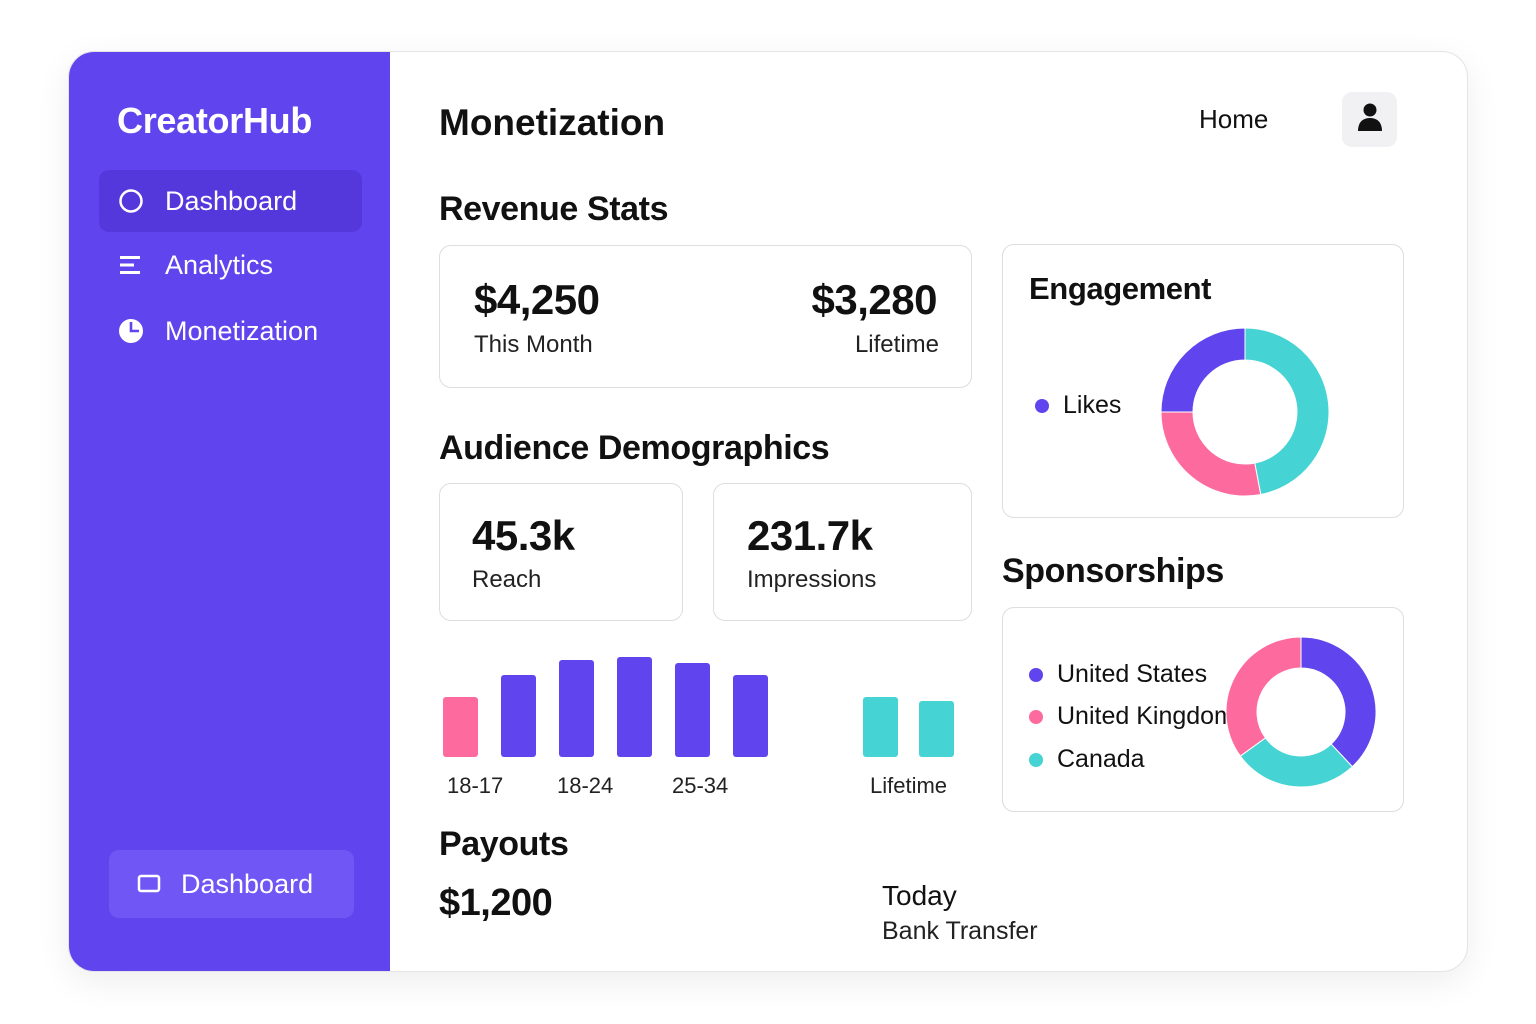 This screenshot has height=1024, width=1536. I want to click on sidebar-item-monetization: Monetization, so click(230, 331).